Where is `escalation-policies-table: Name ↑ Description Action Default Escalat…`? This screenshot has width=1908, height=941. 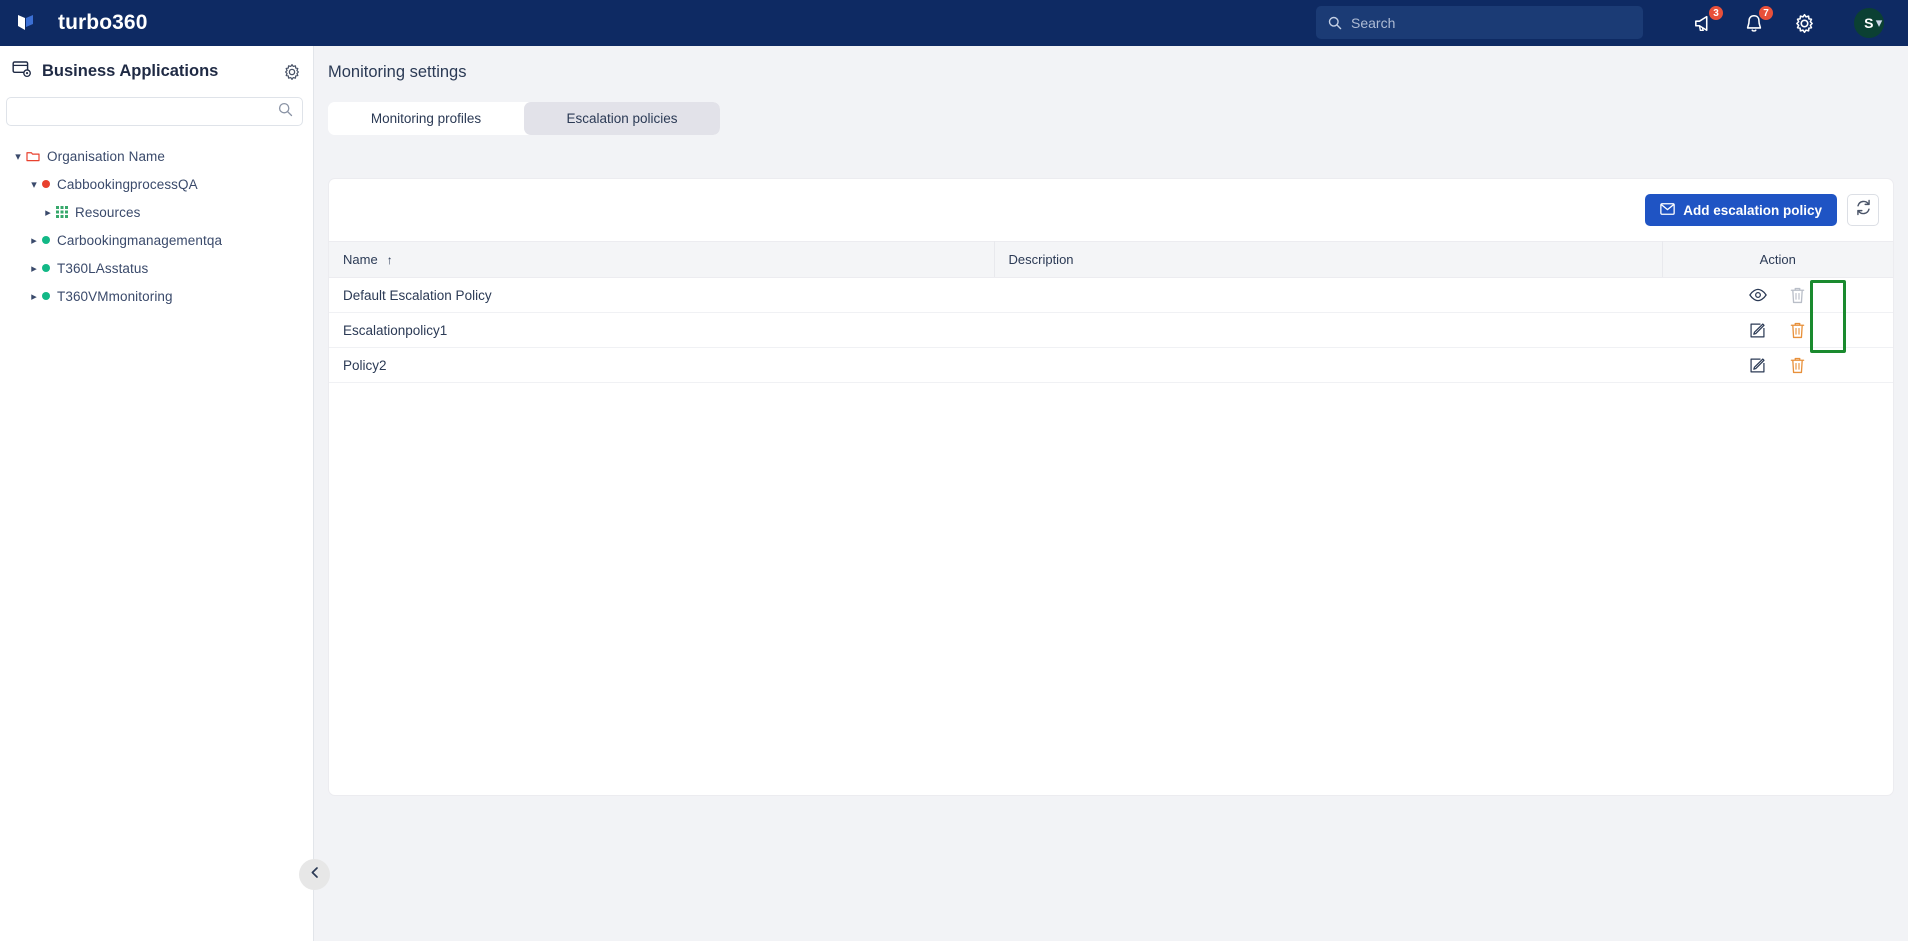
escalation-policies-table: Name ↑ Description Action Default Escalat… is located at coordinates (1111, 312).